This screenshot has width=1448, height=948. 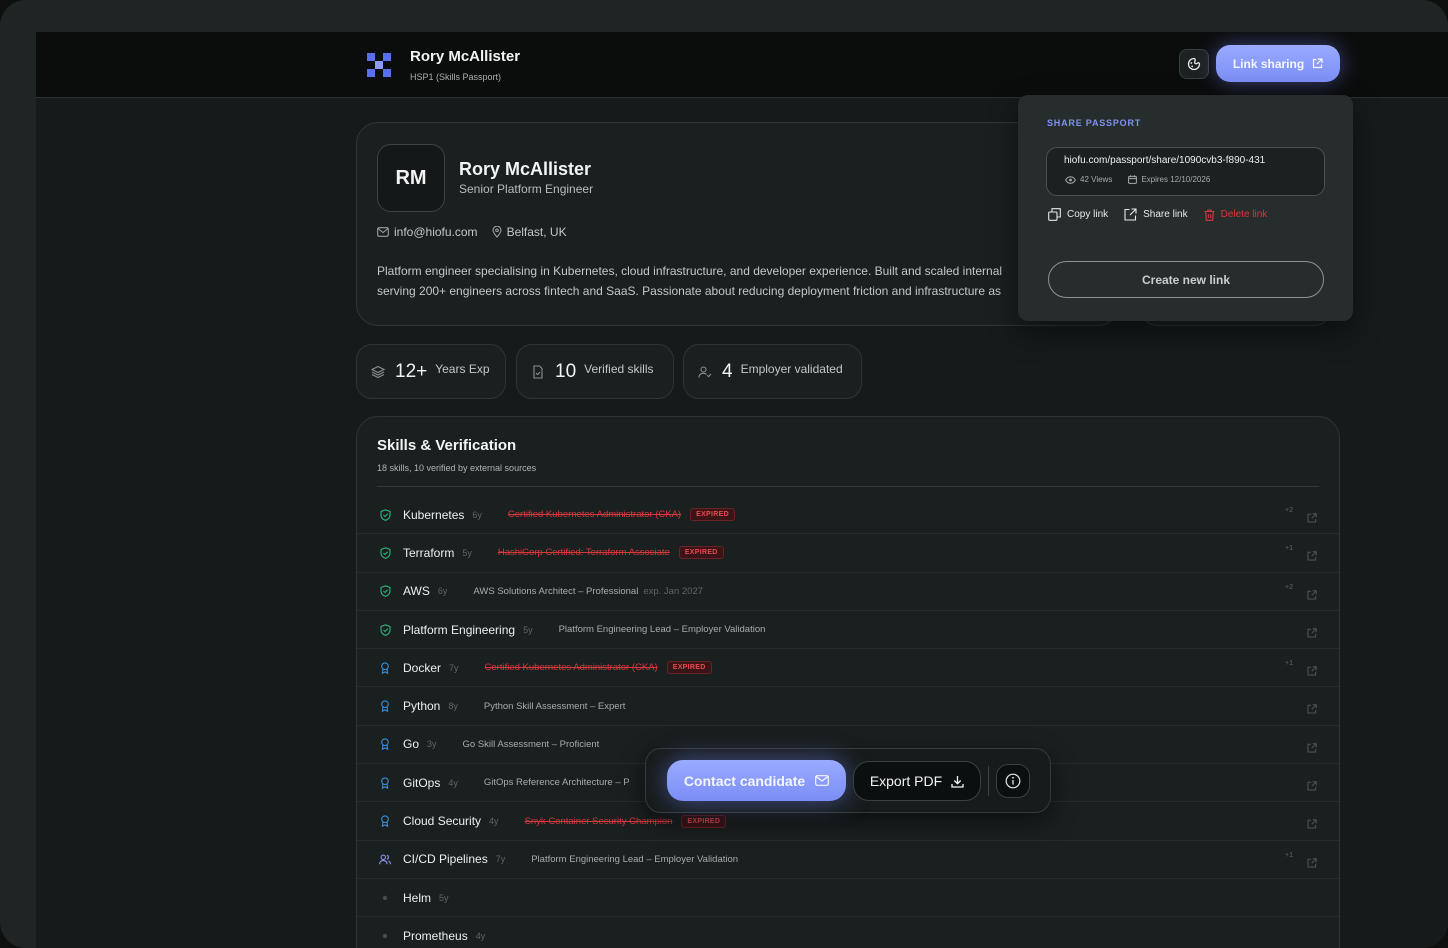 What do you see at coordinates (526, 189) in the screenshot?
I see `profile-role: Senior Platform Engineer` at bounding box center [526, 189].